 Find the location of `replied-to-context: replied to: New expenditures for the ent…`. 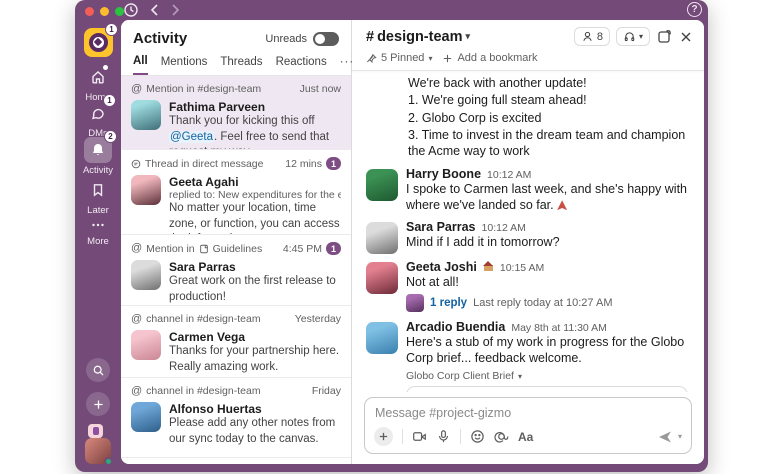

replied-to-context: replied to: New expenditures for the ent… is located at coordinates (255, 195).